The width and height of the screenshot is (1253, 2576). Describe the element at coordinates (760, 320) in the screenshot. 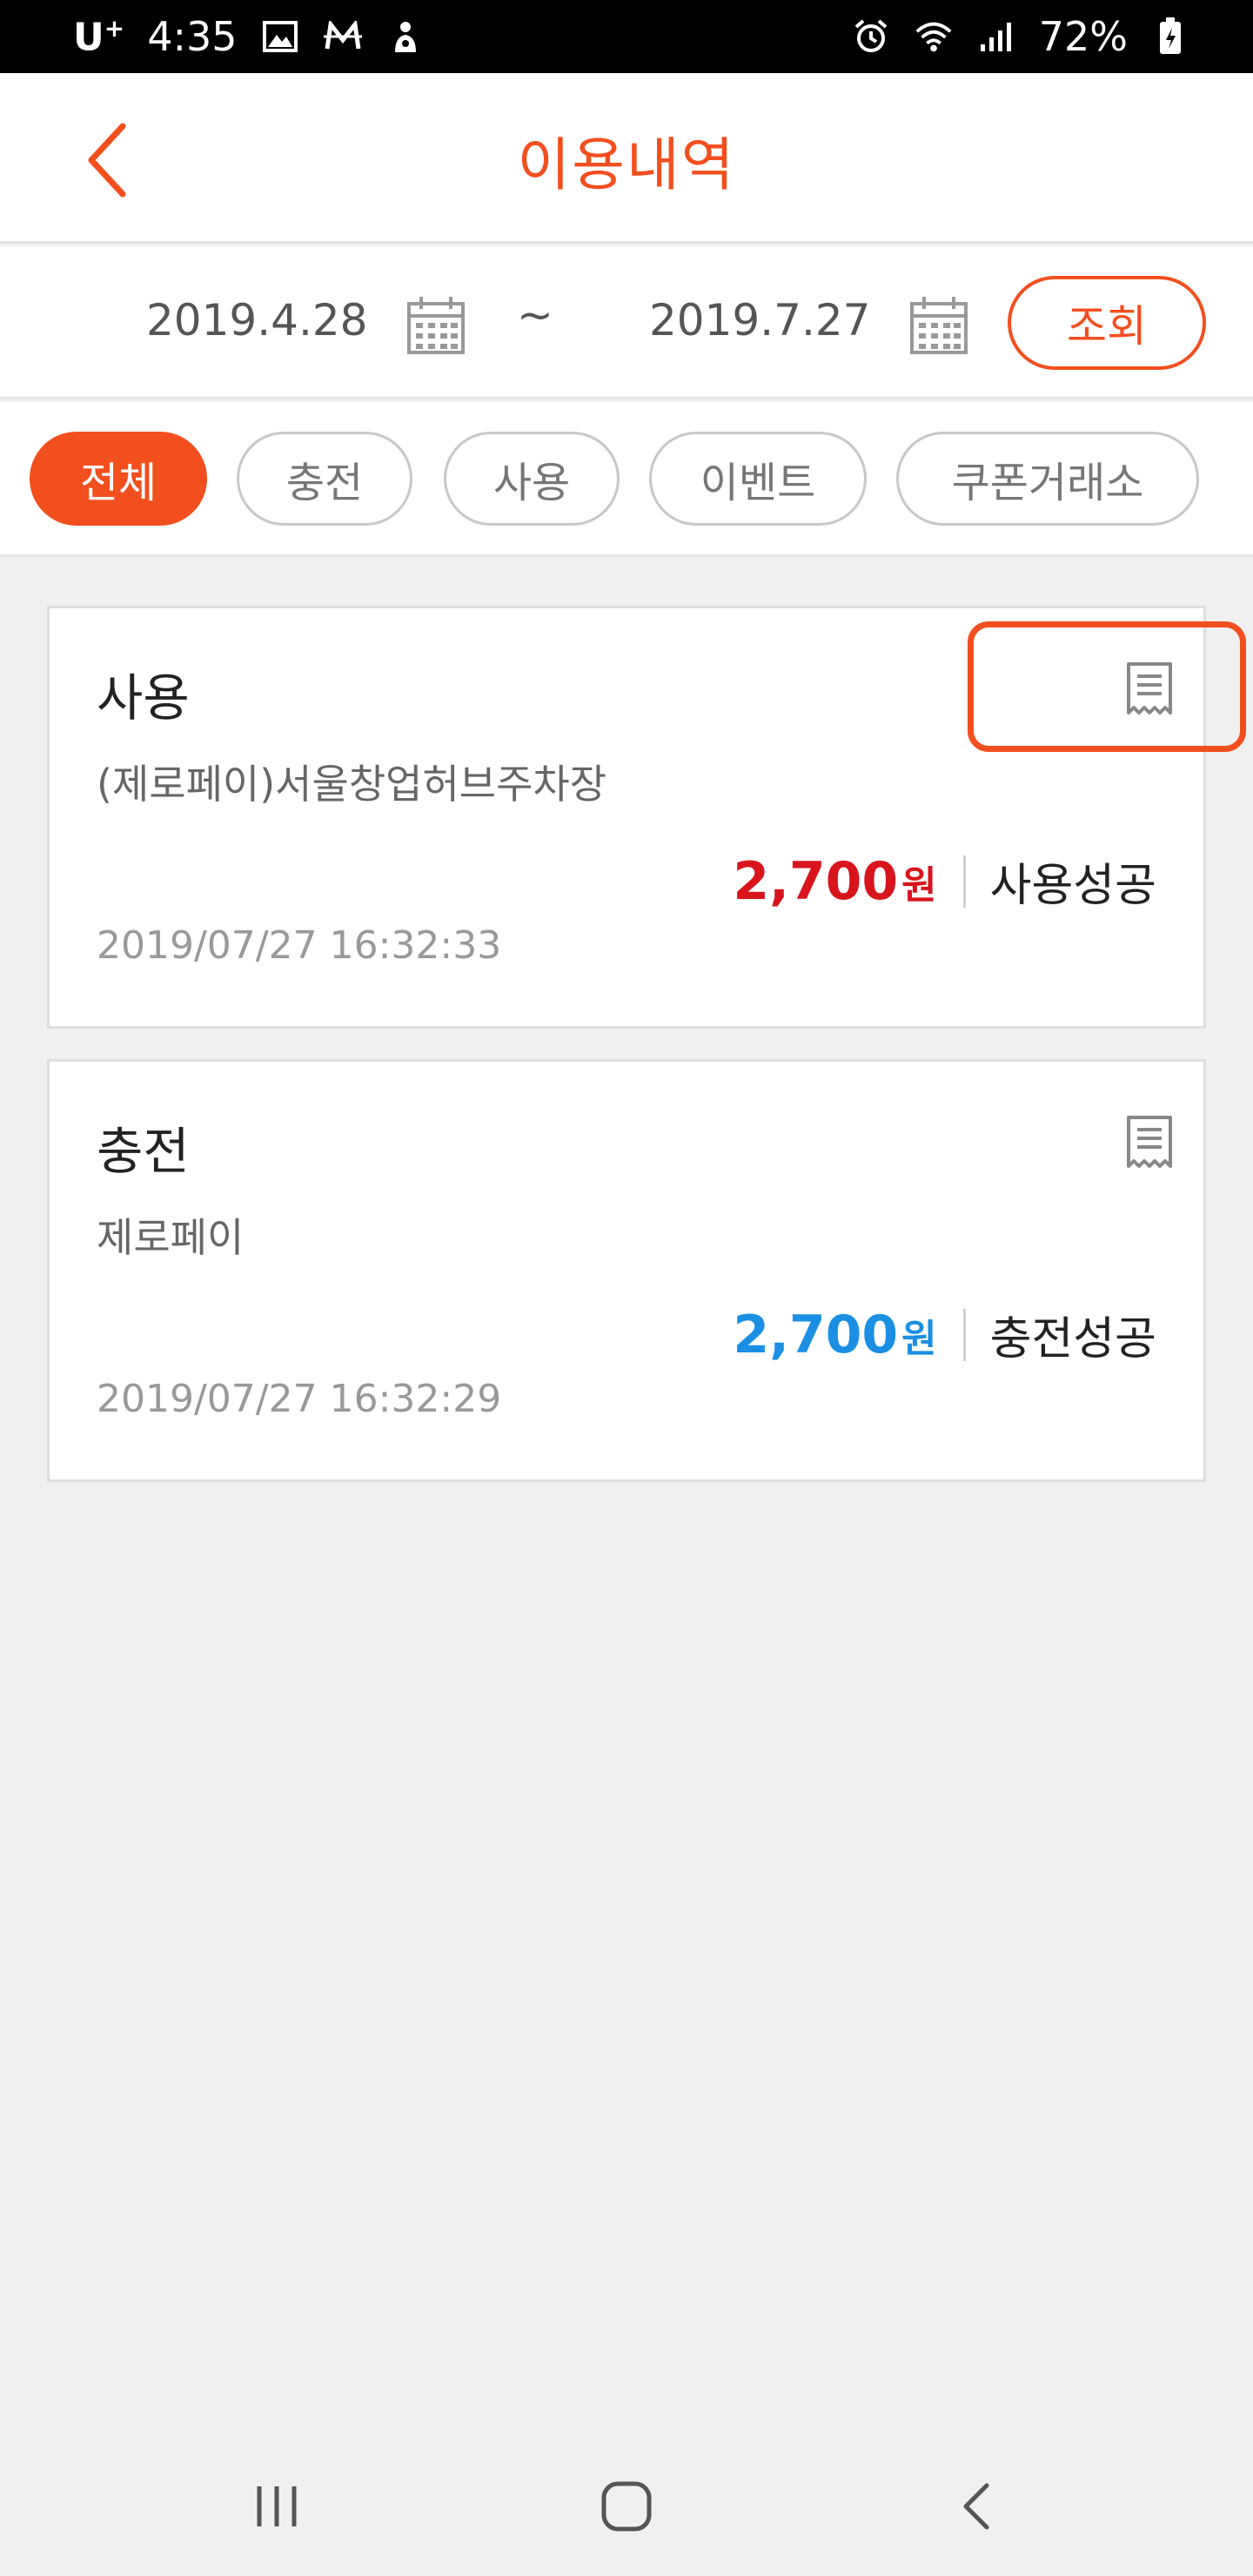

I see `end-date: 2019.7.27` at that location.